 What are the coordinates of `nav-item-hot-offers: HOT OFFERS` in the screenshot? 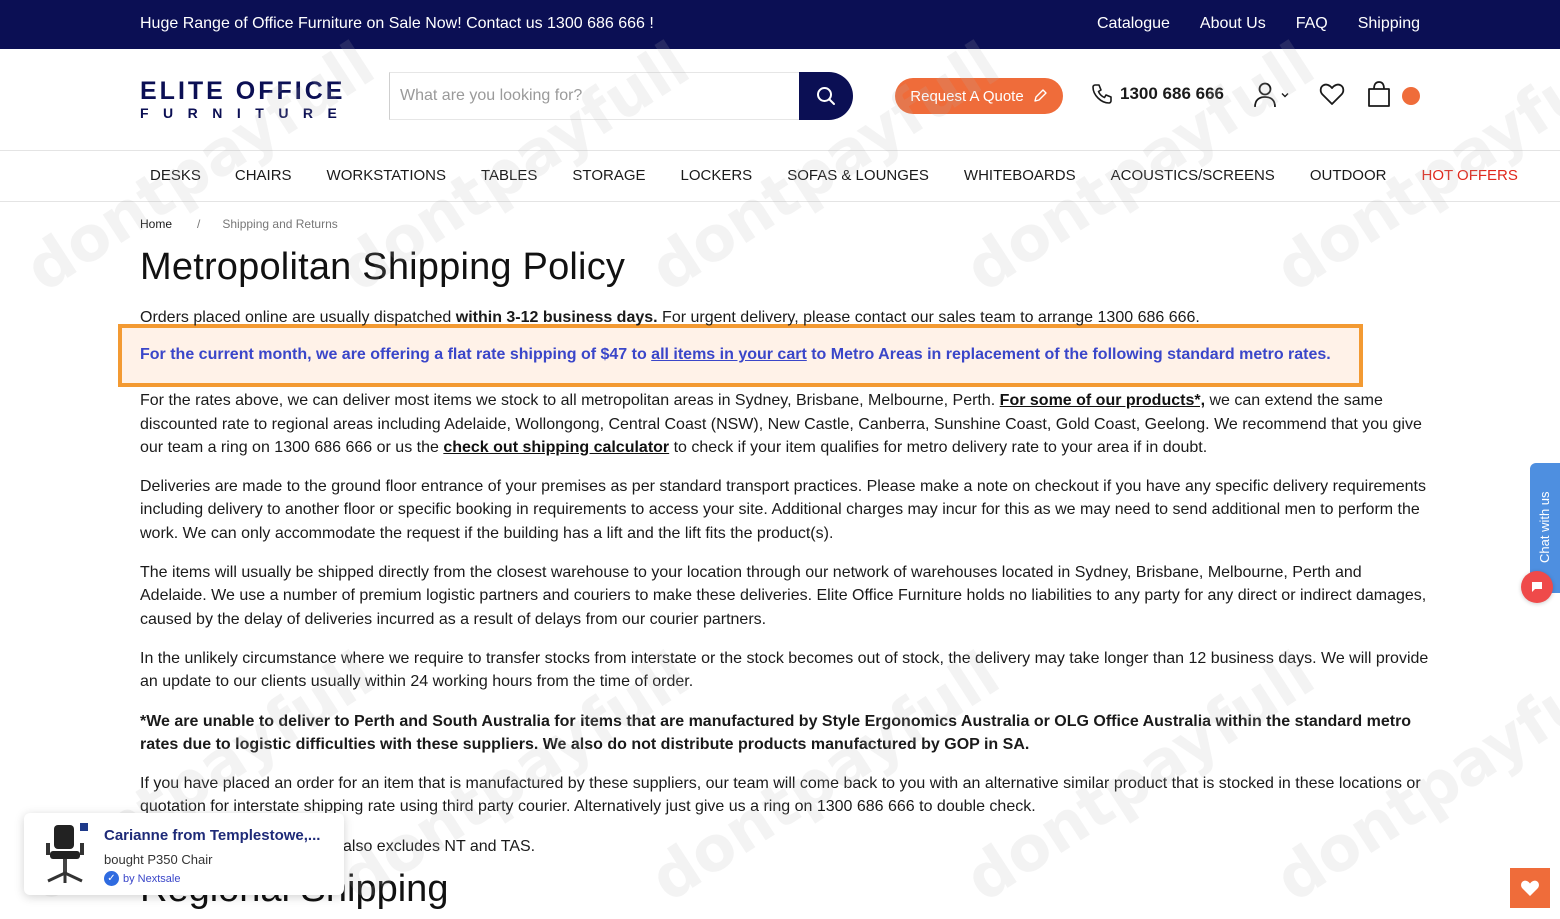 It's located at (1469, 175).